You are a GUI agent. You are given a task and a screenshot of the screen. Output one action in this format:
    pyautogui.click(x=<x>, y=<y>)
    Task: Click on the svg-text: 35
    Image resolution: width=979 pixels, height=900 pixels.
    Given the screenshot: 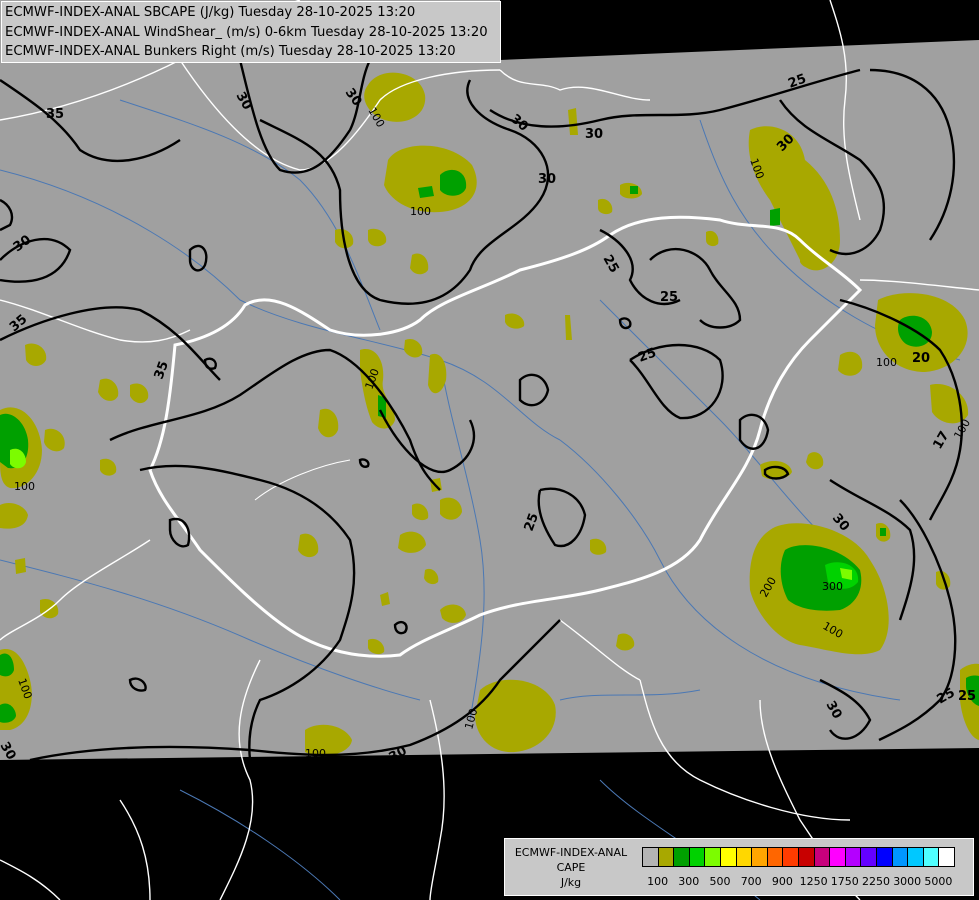 What is the action you would take?
    pyautogui.click(x=55, y=114)
    